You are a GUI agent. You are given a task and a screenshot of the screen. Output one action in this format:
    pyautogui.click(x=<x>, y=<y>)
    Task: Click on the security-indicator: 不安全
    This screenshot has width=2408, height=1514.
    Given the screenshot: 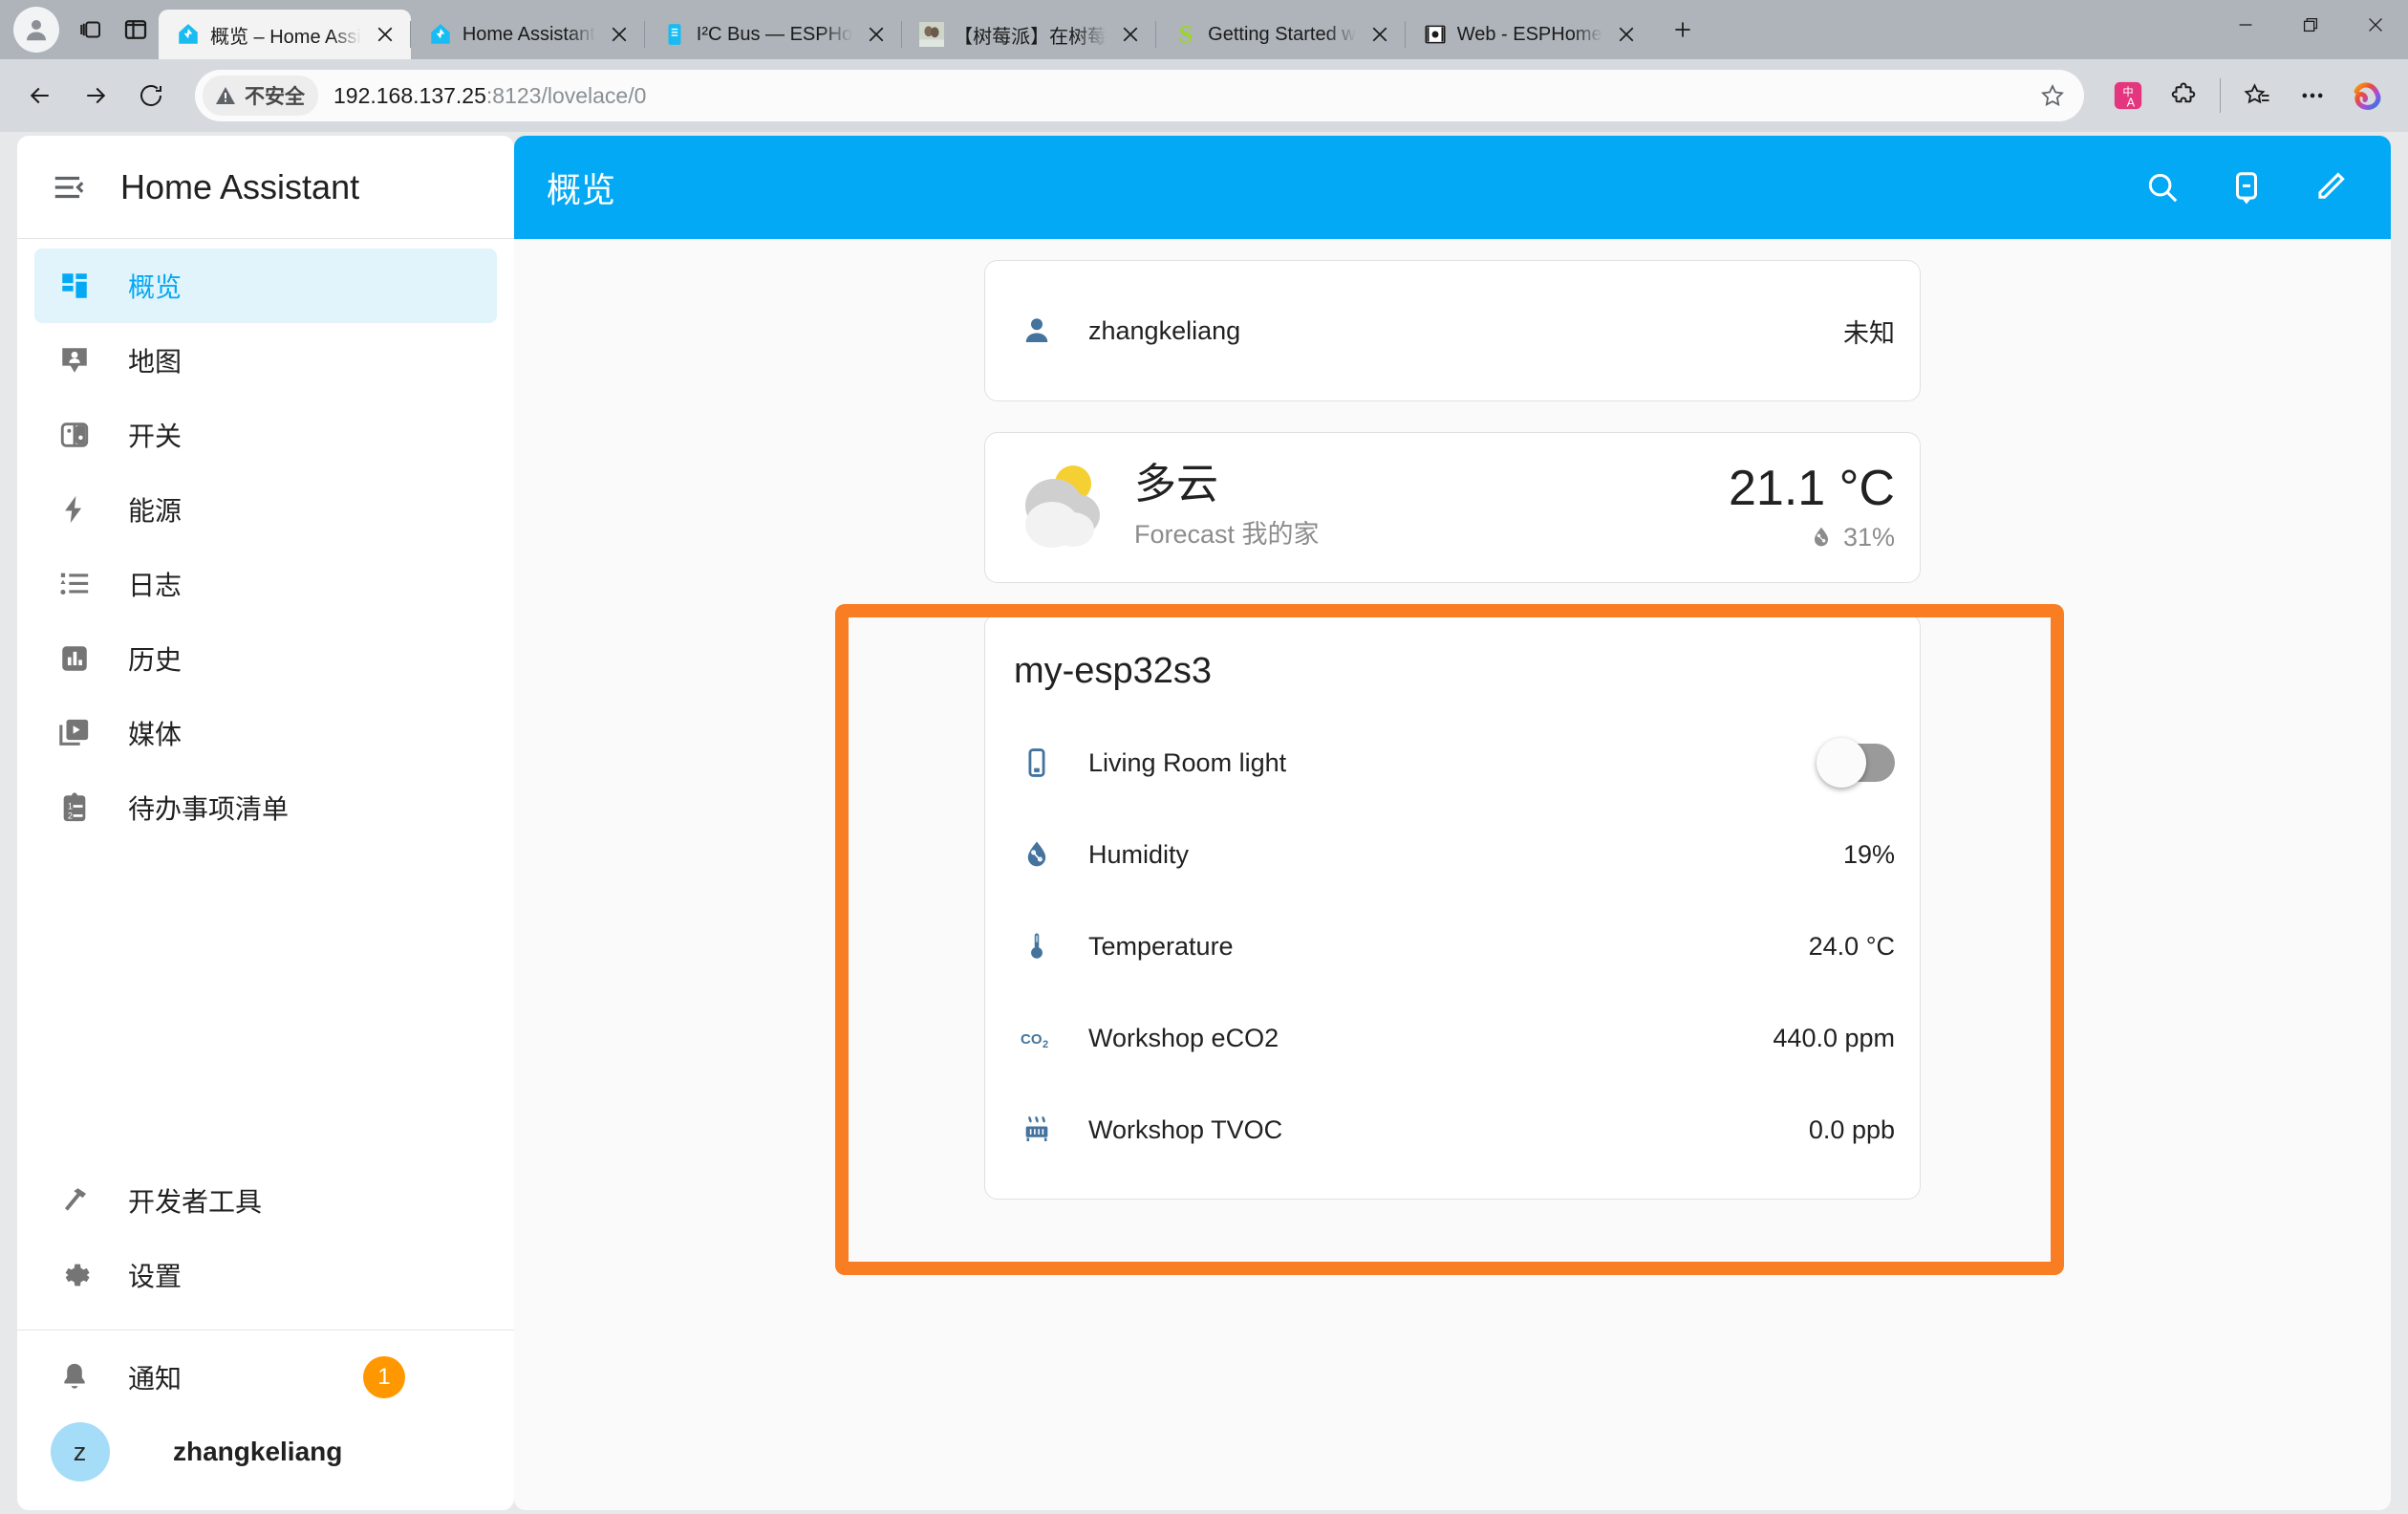 What is the action you would take?
    pyautogui.click(x=261, y=96)
    